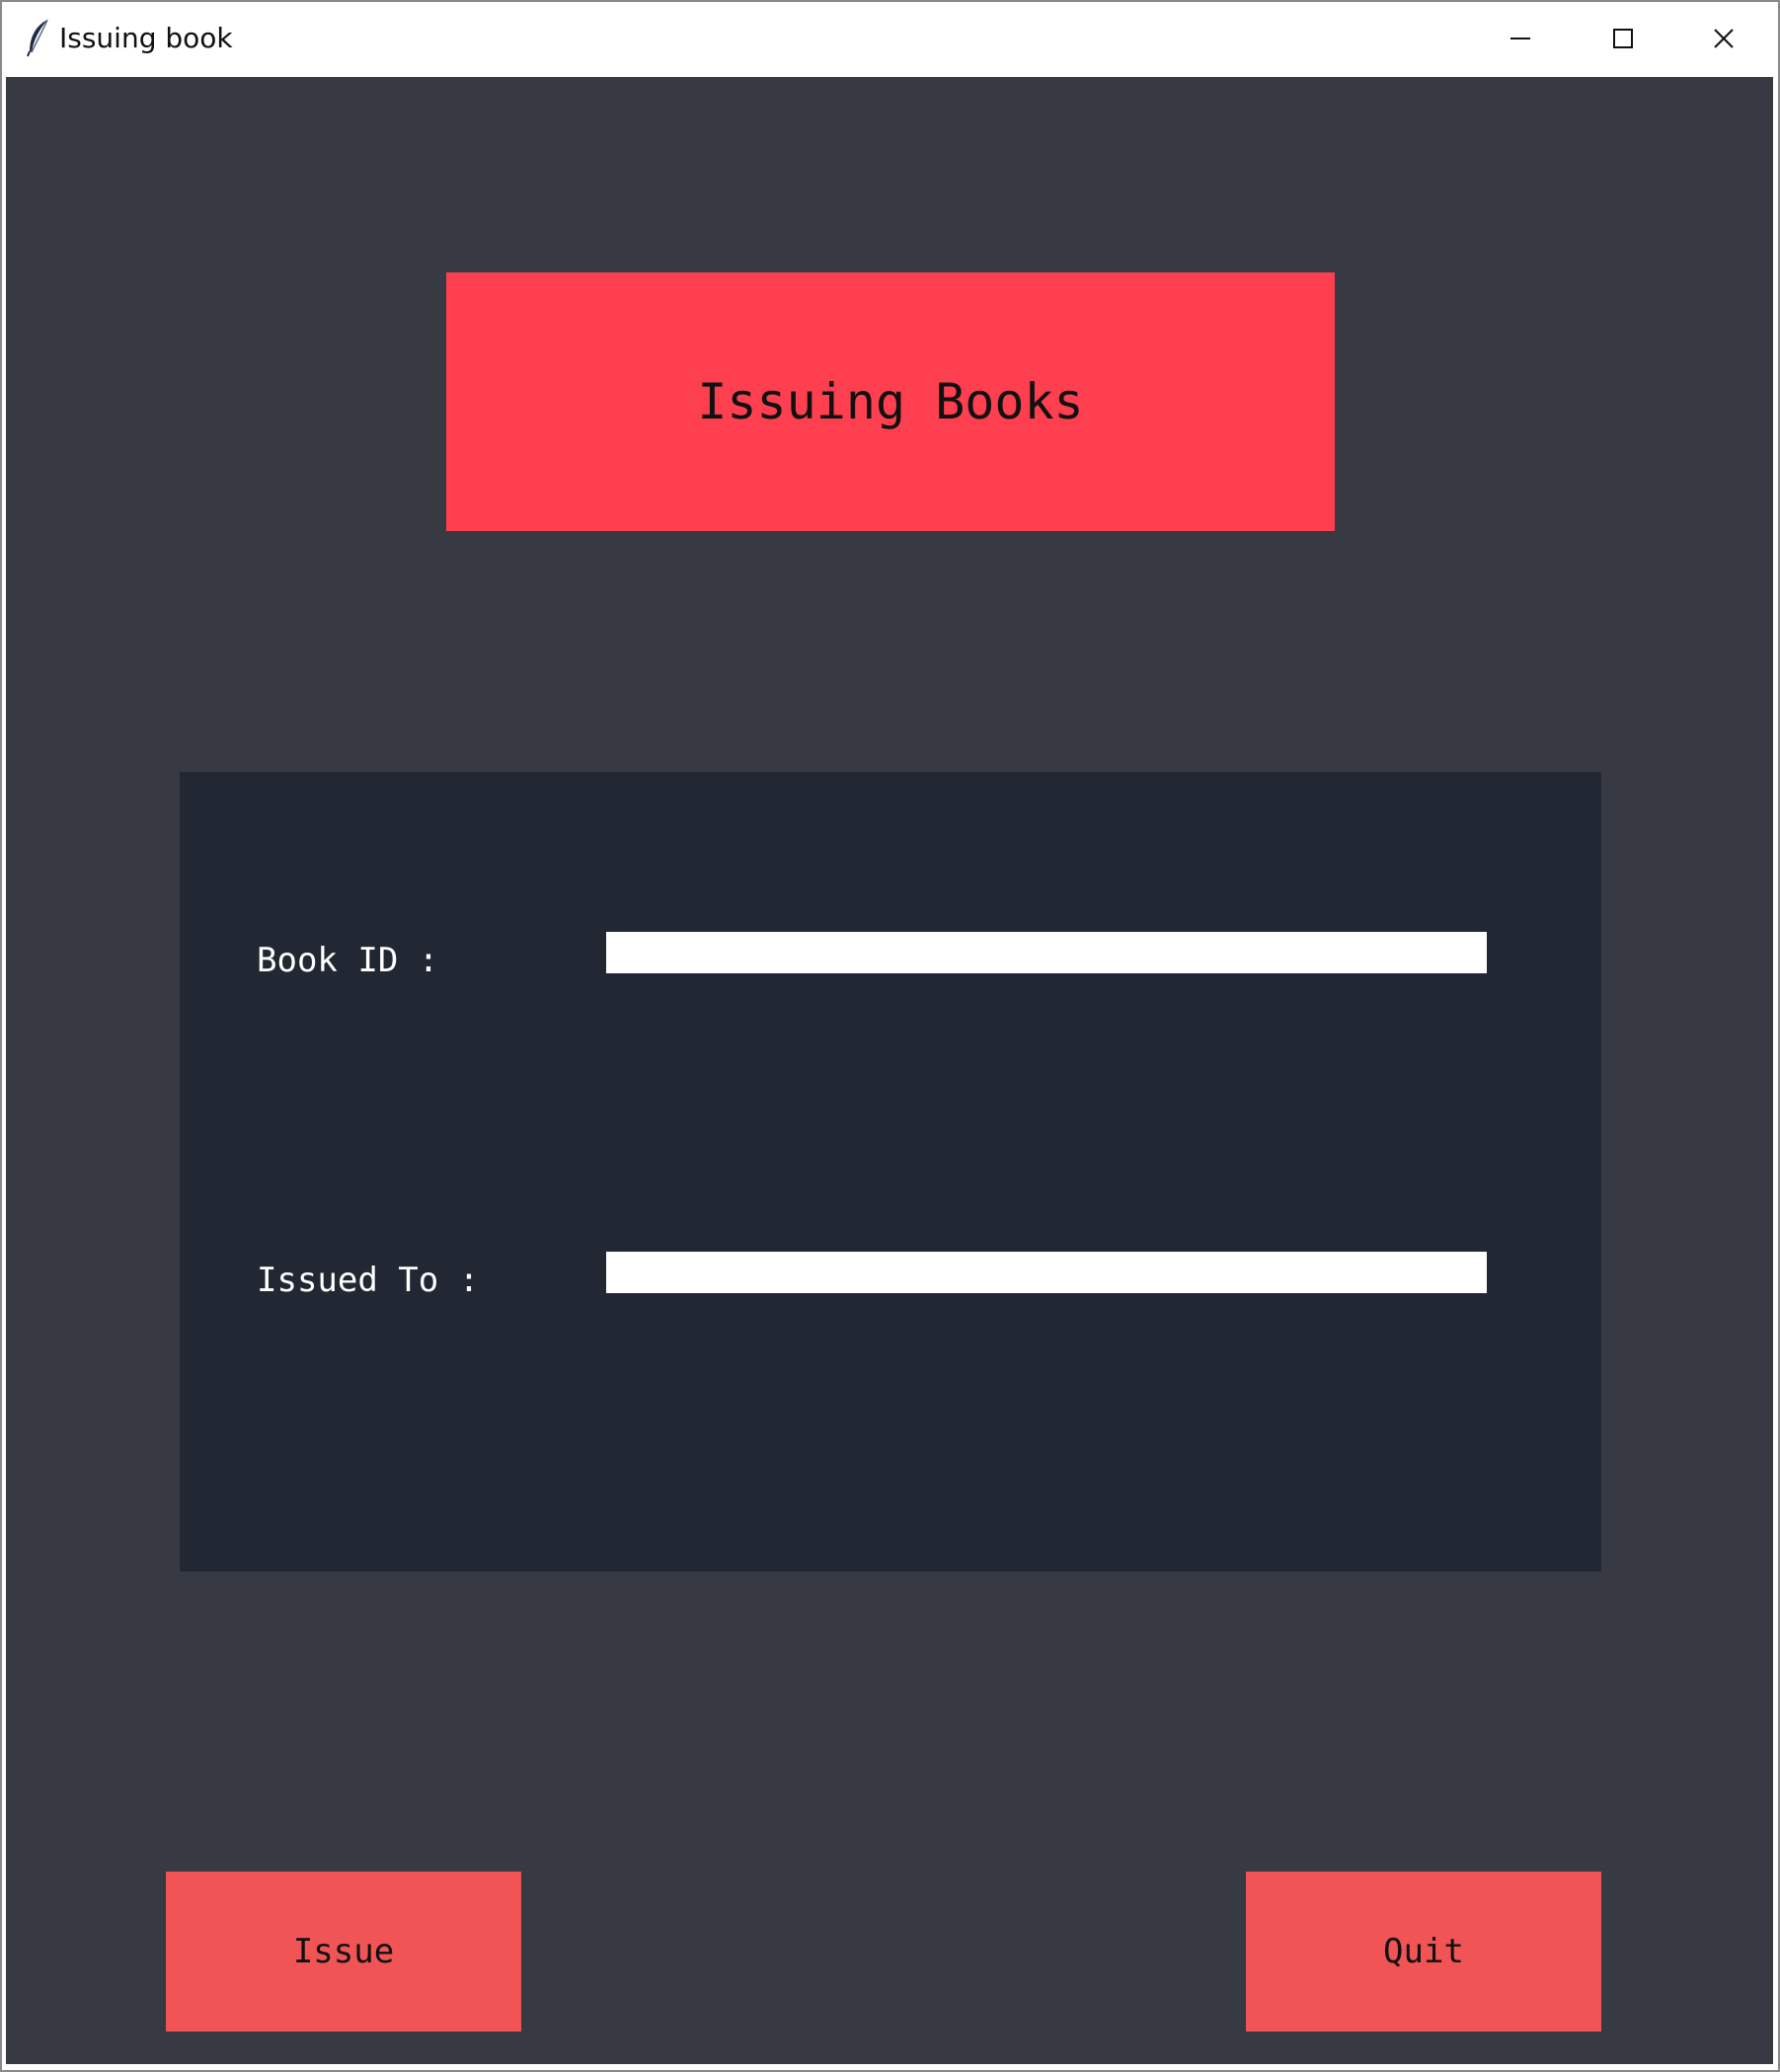 This screenshot has width=1780, height=2072. What do you see at coordinates (890, 38) in the screenshot?
I see `title-bar: Issuing book` at bounding box center [890, 38].